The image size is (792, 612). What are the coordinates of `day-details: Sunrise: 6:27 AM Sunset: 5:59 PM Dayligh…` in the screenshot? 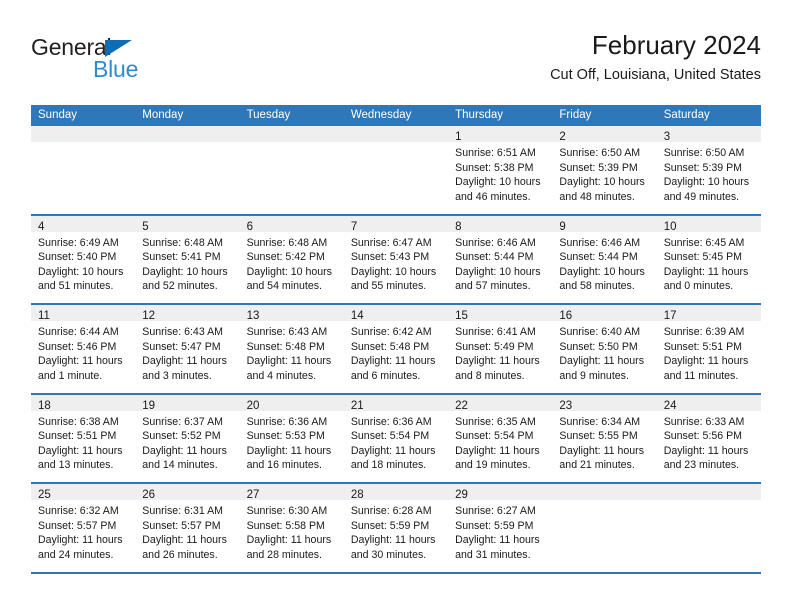 It's located at (500, 531).